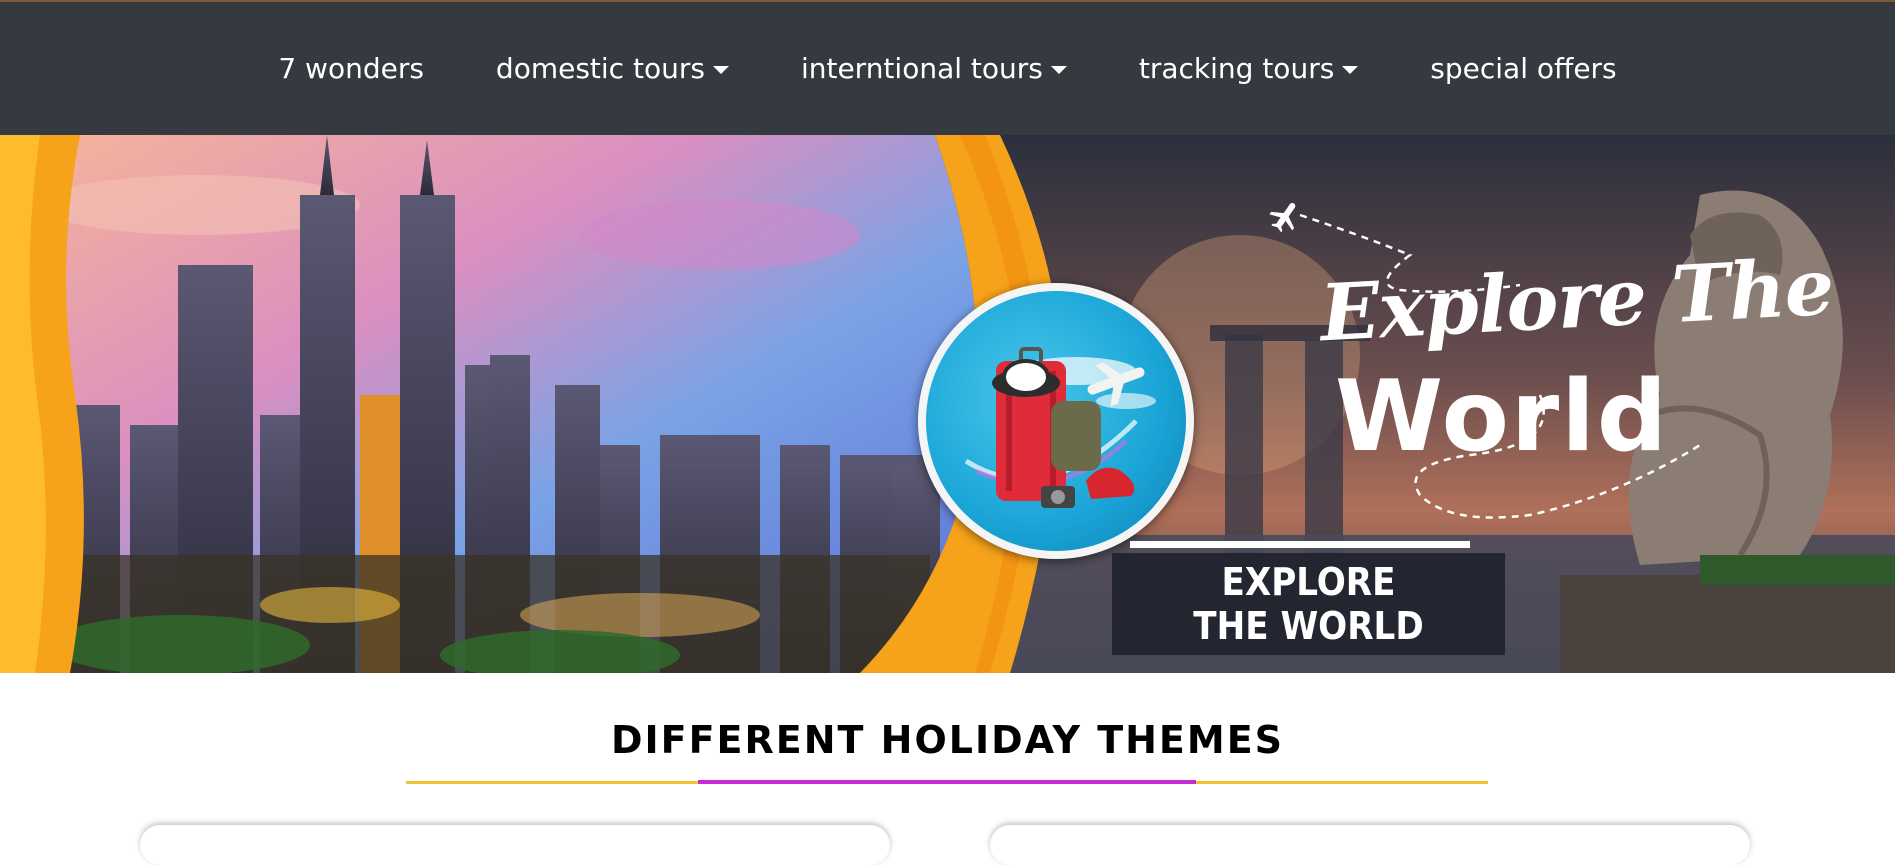 The height and width of the screenshot is (865, 1895). I want to click on nav-item-label: special offers, so click(1523, 68).